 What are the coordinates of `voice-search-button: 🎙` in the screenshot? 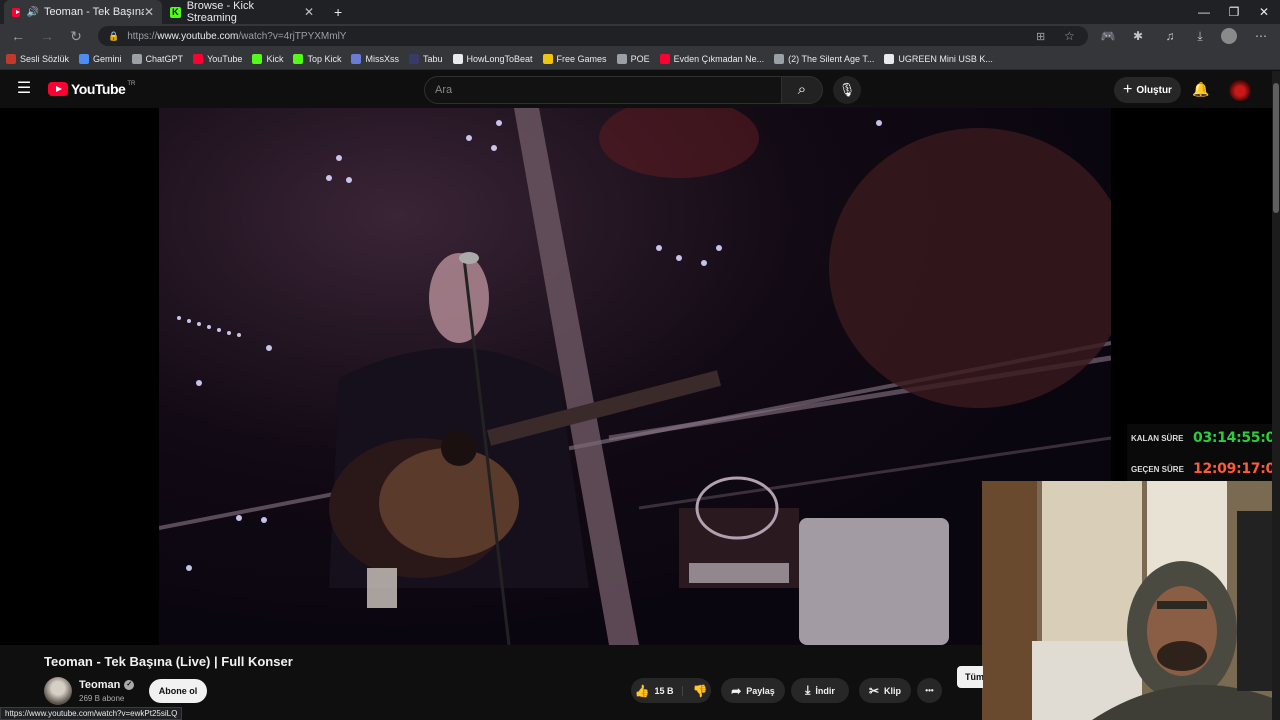 It's located at (847, 90).